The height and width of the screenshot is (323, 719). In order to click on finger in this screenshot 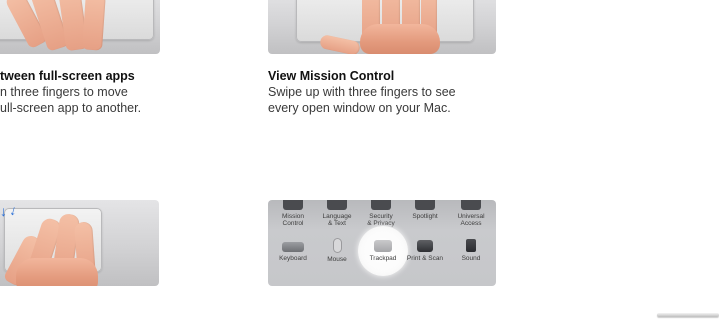, I will do `click(94, 25)`.